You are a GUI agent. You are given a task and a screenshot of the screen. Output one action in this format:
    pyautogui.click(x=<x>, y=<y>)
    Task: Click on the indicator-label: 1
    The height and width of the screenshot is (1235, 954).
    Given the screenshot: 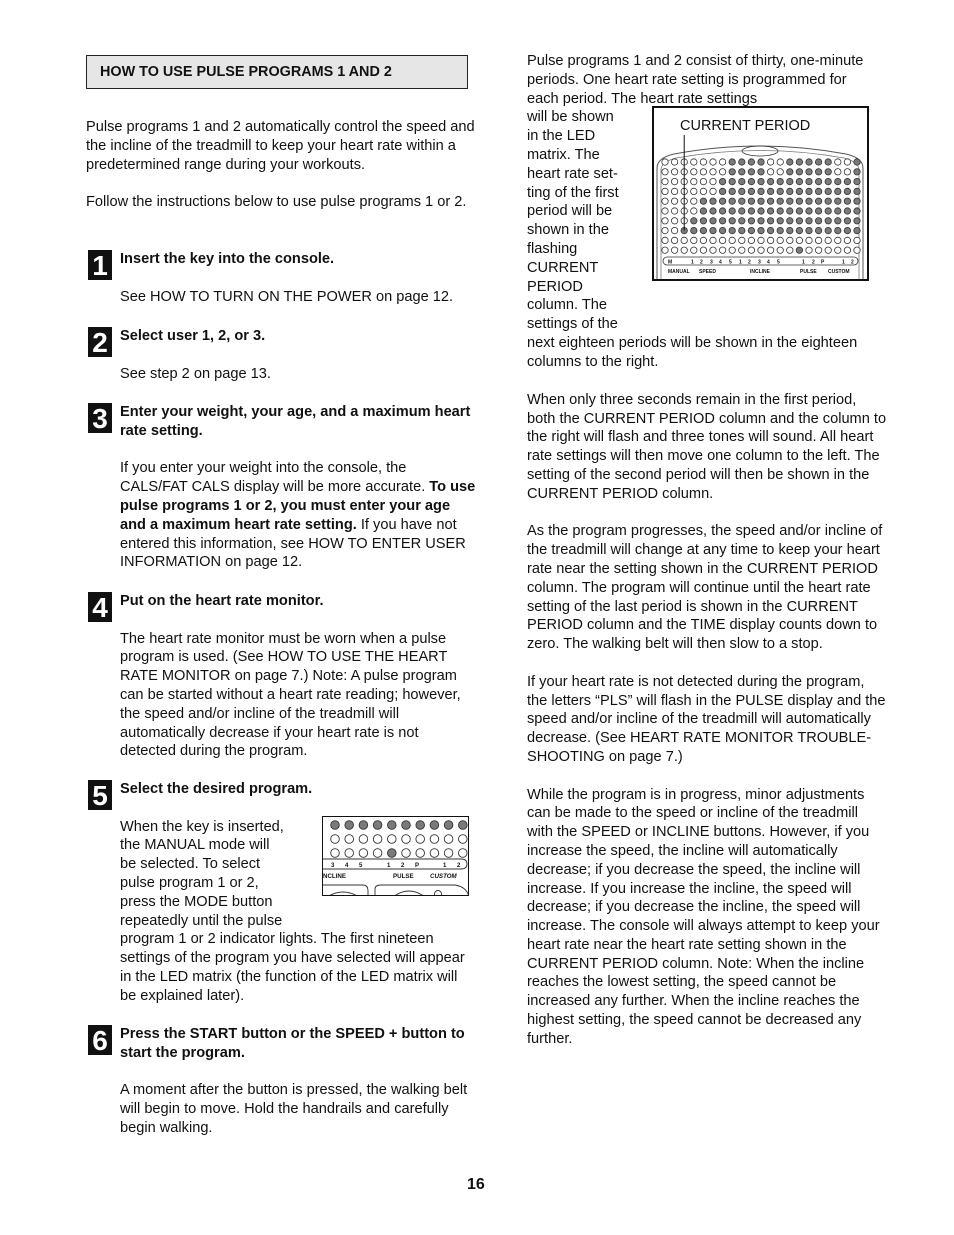 What is the action you would take?
    pyautogui.click(x=740, y=263)
    